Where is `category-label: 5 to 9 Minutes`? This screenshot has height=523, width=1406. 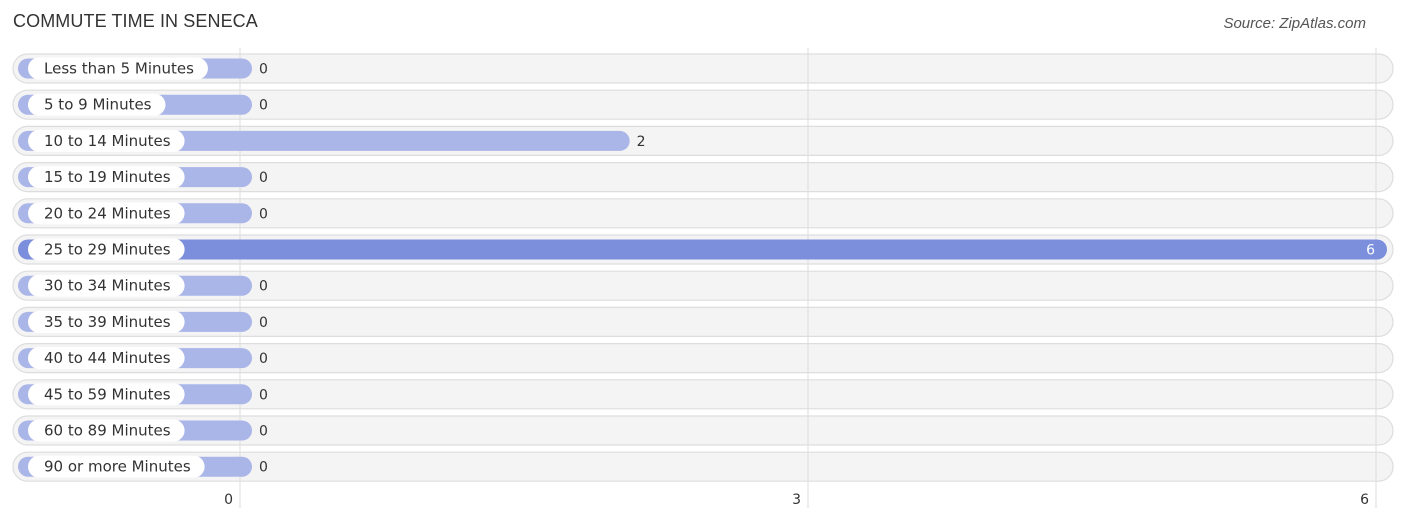 category-label: 5 to 9 Minutes is located at coordinates (98, 105).